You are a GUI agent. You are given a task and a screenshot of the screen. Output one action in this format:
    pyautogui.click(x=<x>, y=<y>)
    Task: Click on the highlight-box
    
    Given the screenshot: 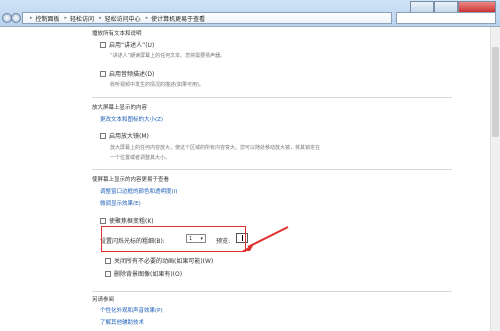 What is the action you would take?
    pyautogui.click(x=173, y=239)
    